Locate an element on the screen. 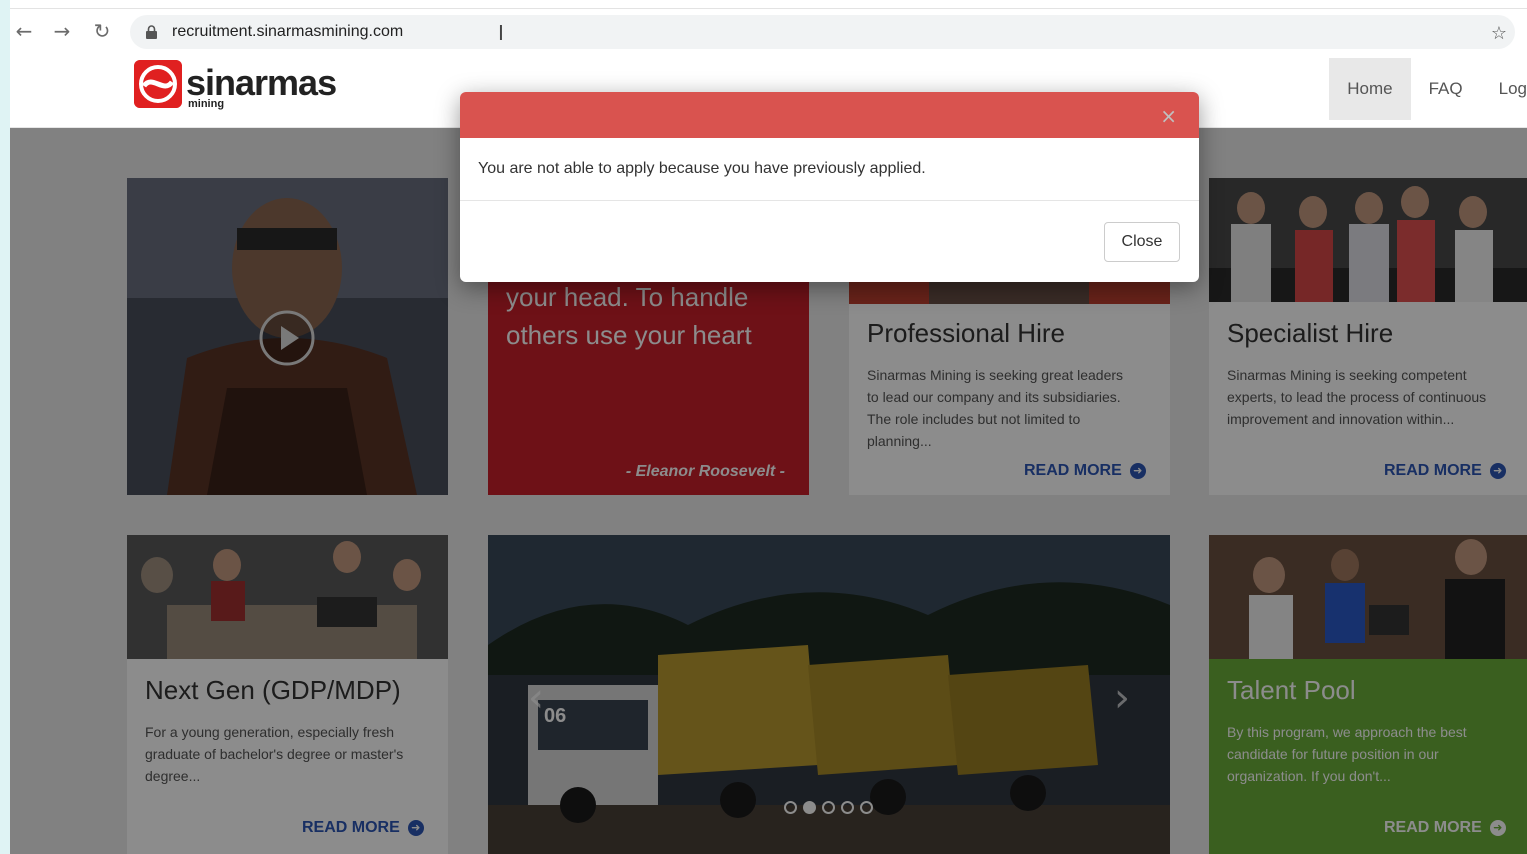  nav-home: Home is located at coordinates (1370, 89).